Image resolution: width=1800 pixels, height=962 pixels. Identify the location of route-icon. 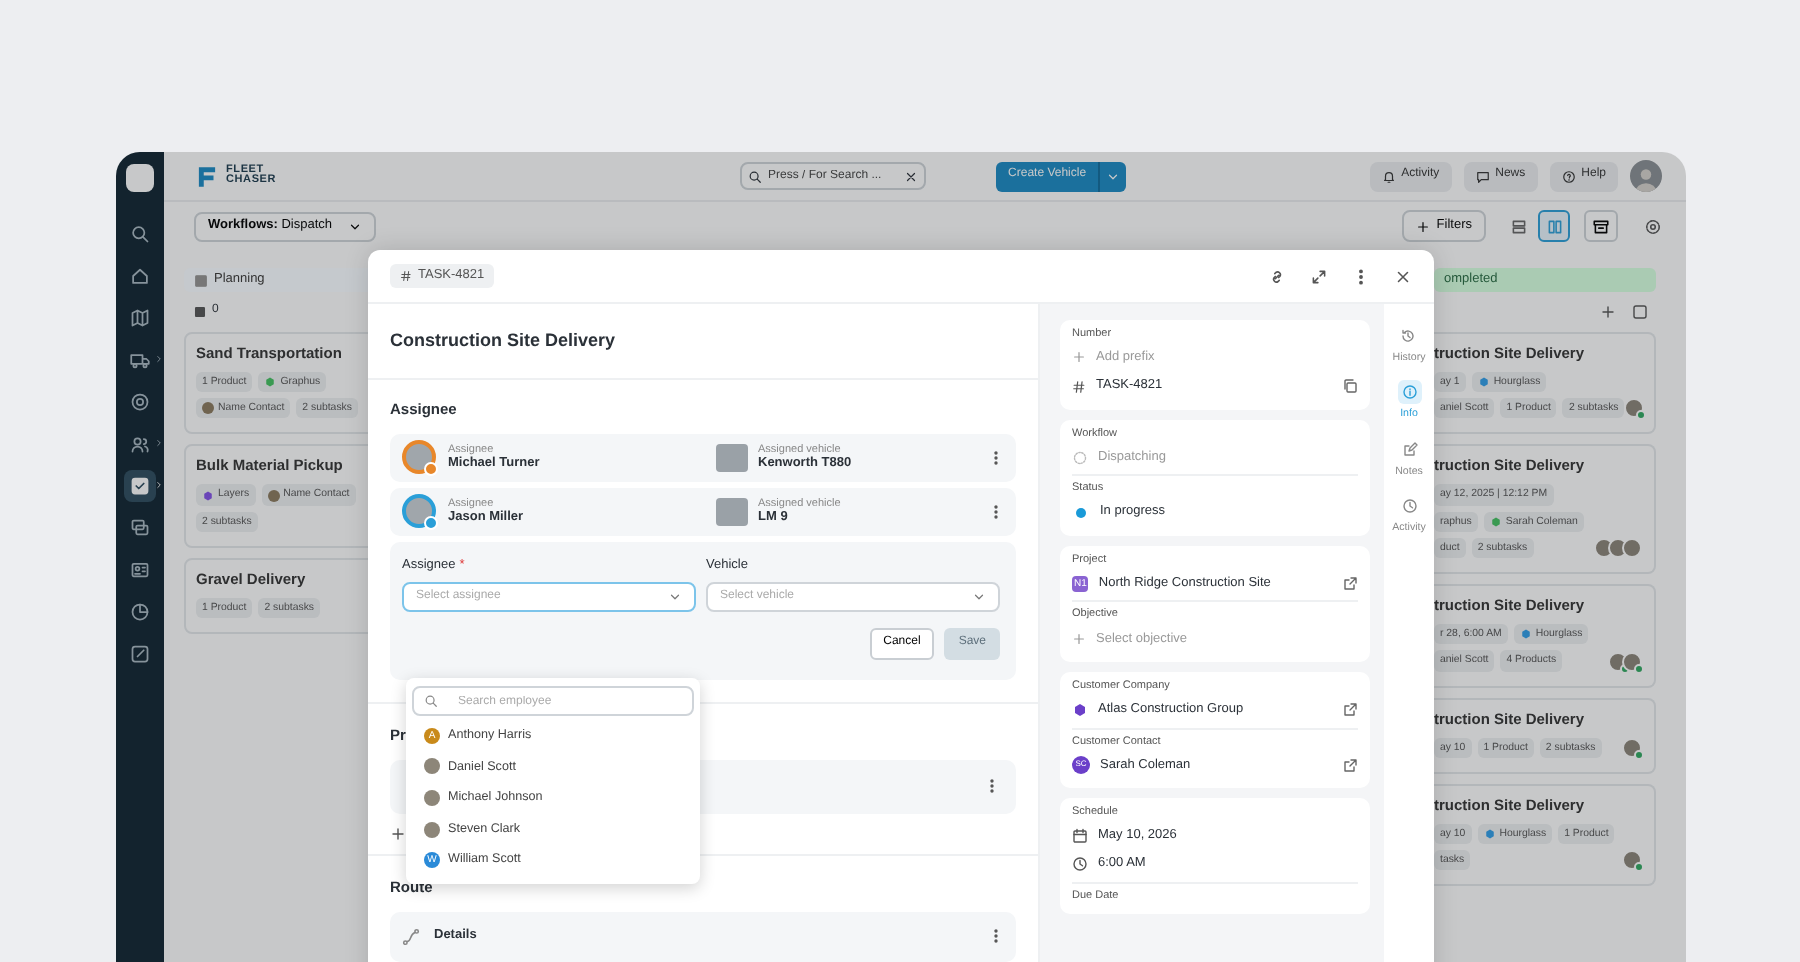
(411, 936).